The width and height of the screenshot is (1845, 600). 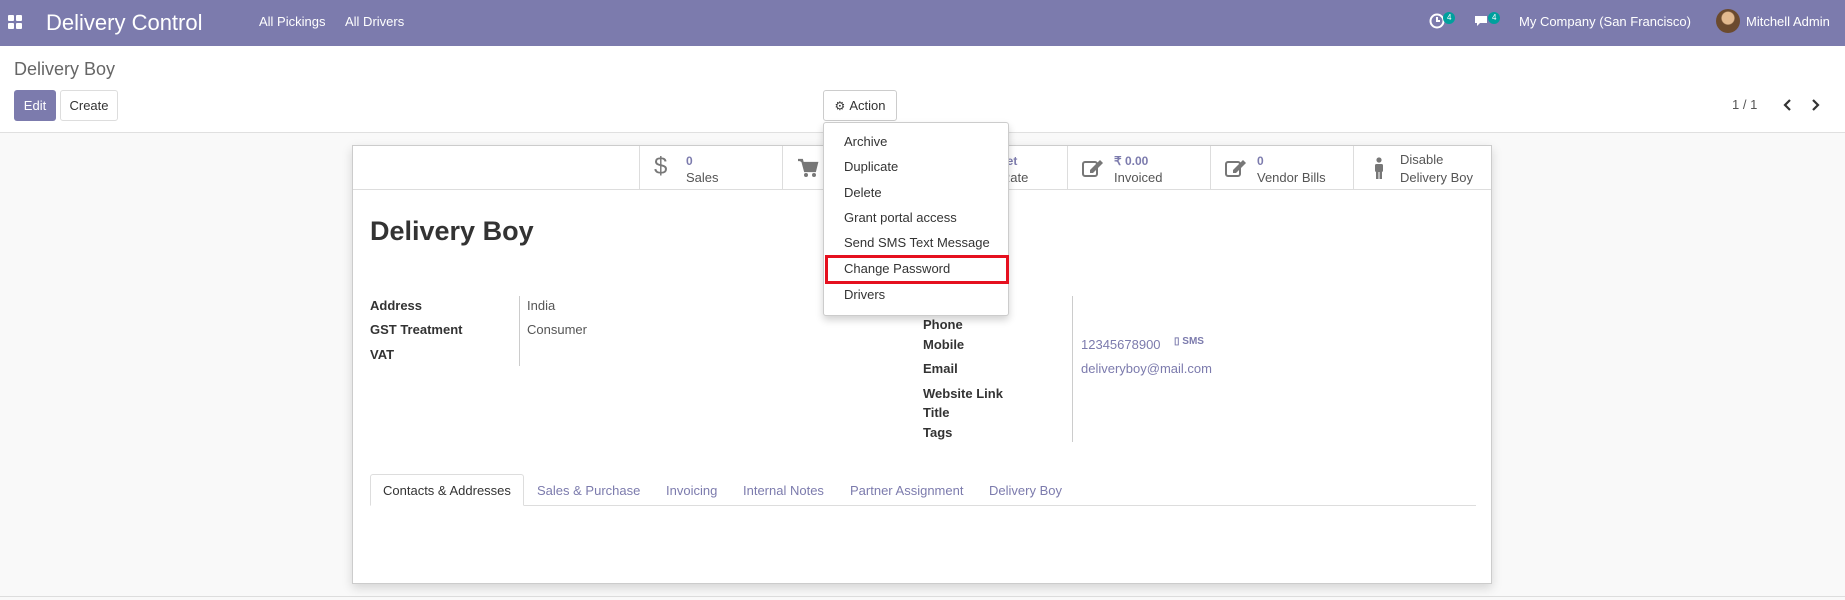 What do you see at coordinates (1728, 21) in the screenshot?
I see `user-avatar` at bounding box center [1728, 21].